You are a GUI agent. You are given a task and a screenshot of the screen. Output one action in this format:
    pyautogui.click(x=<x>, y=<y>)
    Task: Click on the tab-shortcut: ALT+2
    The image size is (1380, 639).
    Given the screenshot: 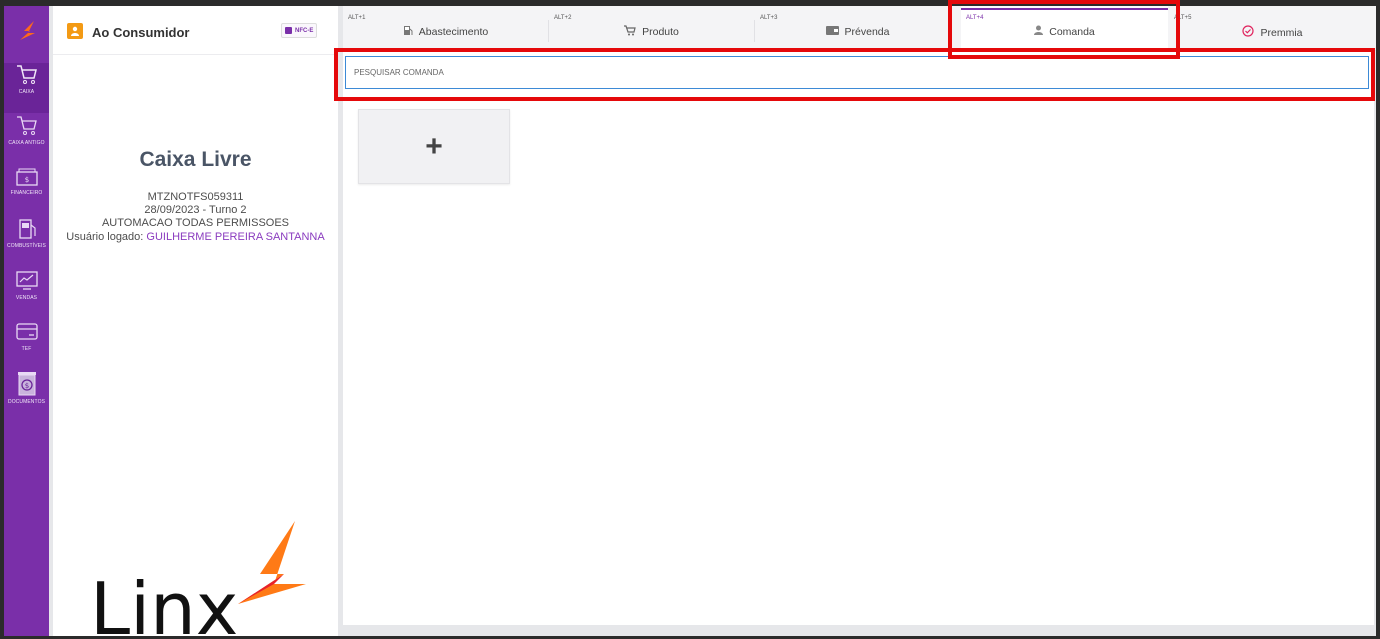 What is the action you would take?
    pyautogui.click(x=563, y=18)
    